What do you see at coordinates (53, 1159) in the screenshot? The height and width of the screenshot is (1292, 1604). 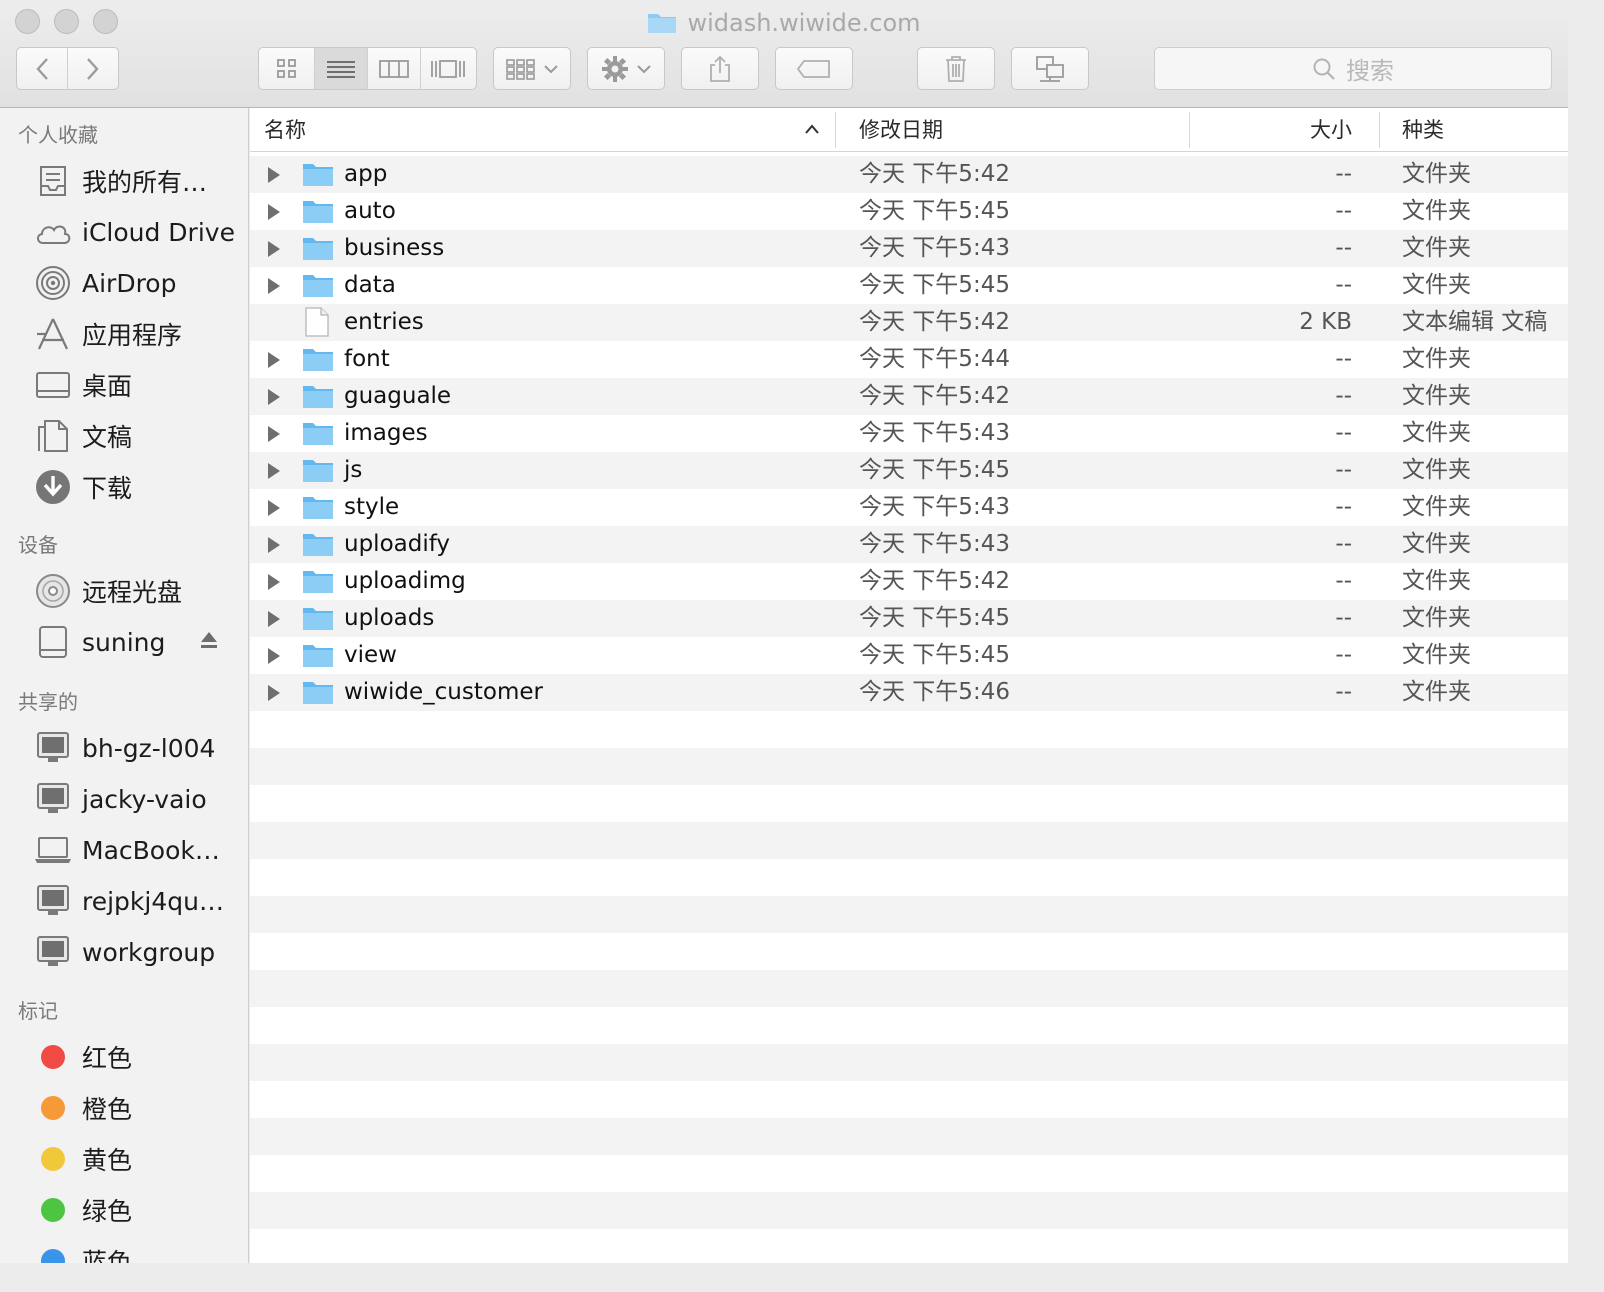 I see `tag-yellow-dot-wrap` at bounding box center [53, 1159].